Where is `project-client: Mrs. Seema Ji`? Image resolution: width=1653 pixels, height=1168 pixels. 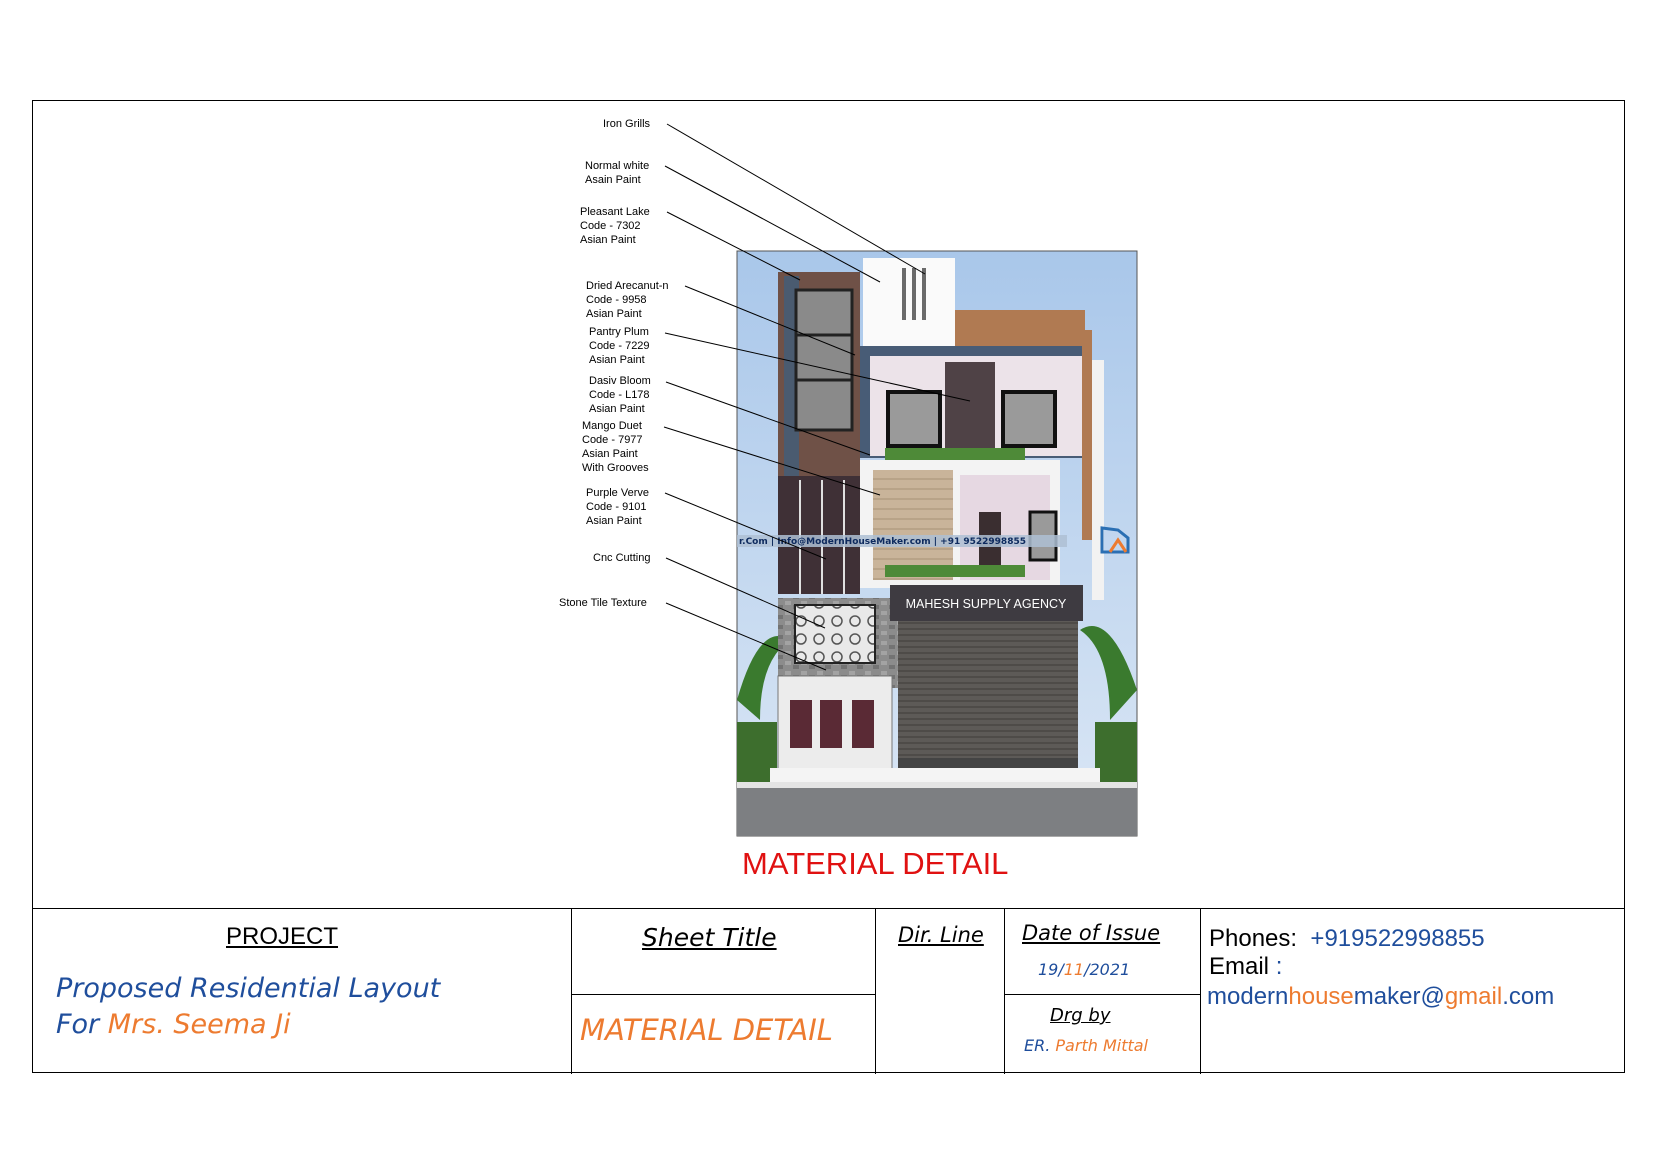 project-client: Mrs. Seema Ji is located at coordinates (199, 1024).